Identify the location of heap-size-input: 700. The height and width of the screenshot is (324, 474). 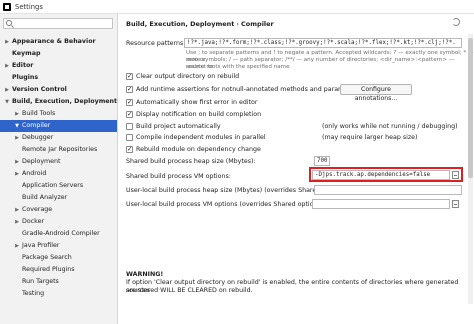
(322, 161).